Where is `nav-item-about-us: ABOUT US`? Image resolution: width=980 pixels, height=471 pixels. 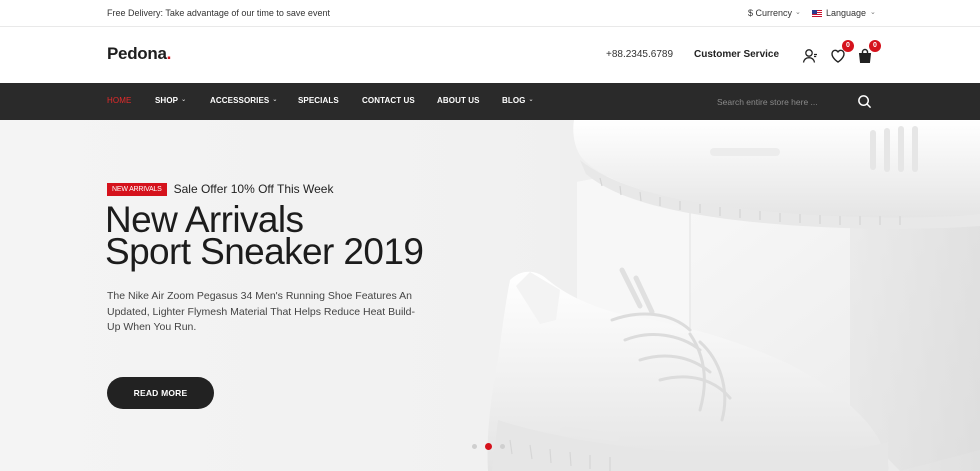 nav-item-about-us: ABOUT US is located at coordinates (458, 100).